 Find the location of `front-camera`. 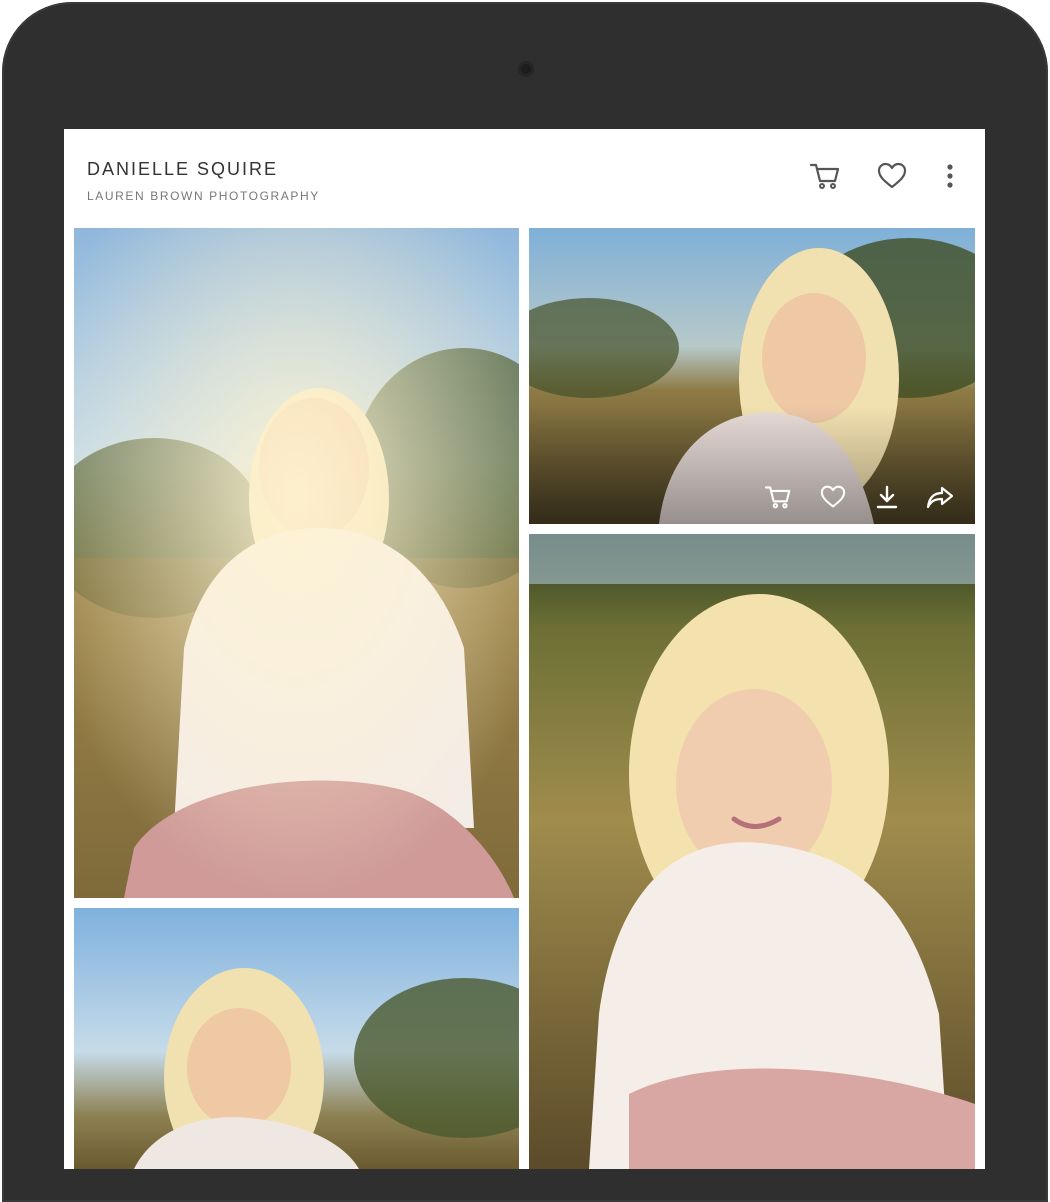

front-camera is located at coordinates (526, 69).